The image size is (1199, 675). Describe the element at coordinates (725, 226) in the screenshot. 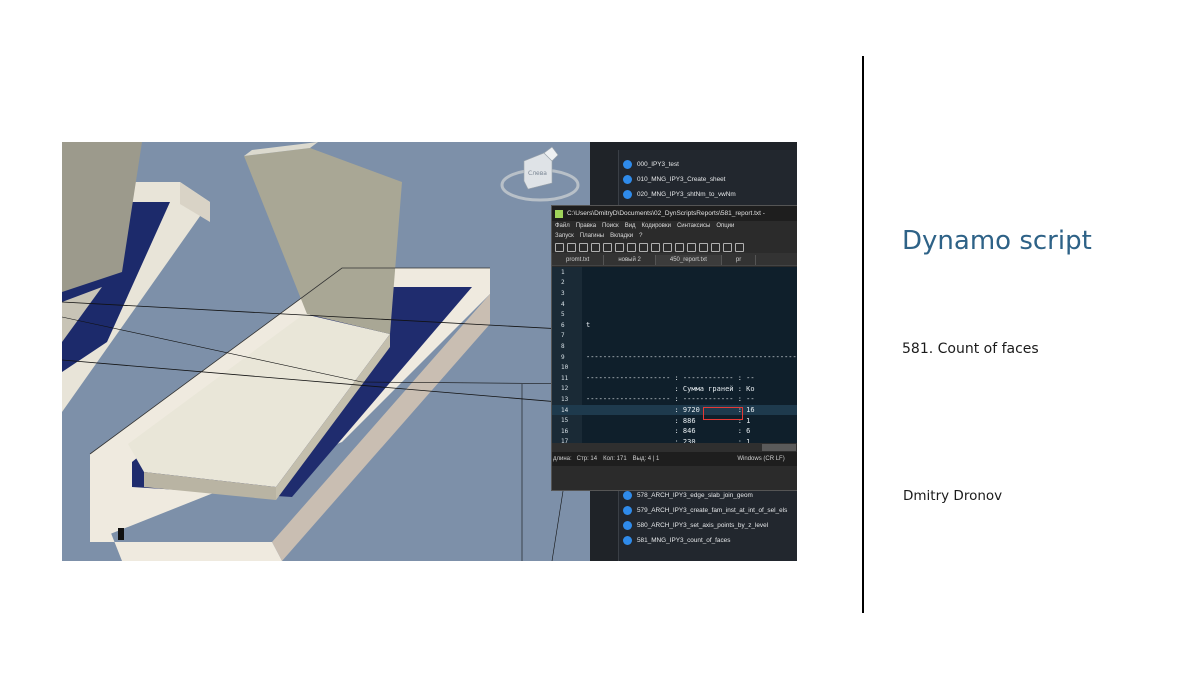

I see `menu-item-settings: Опции` at that location.